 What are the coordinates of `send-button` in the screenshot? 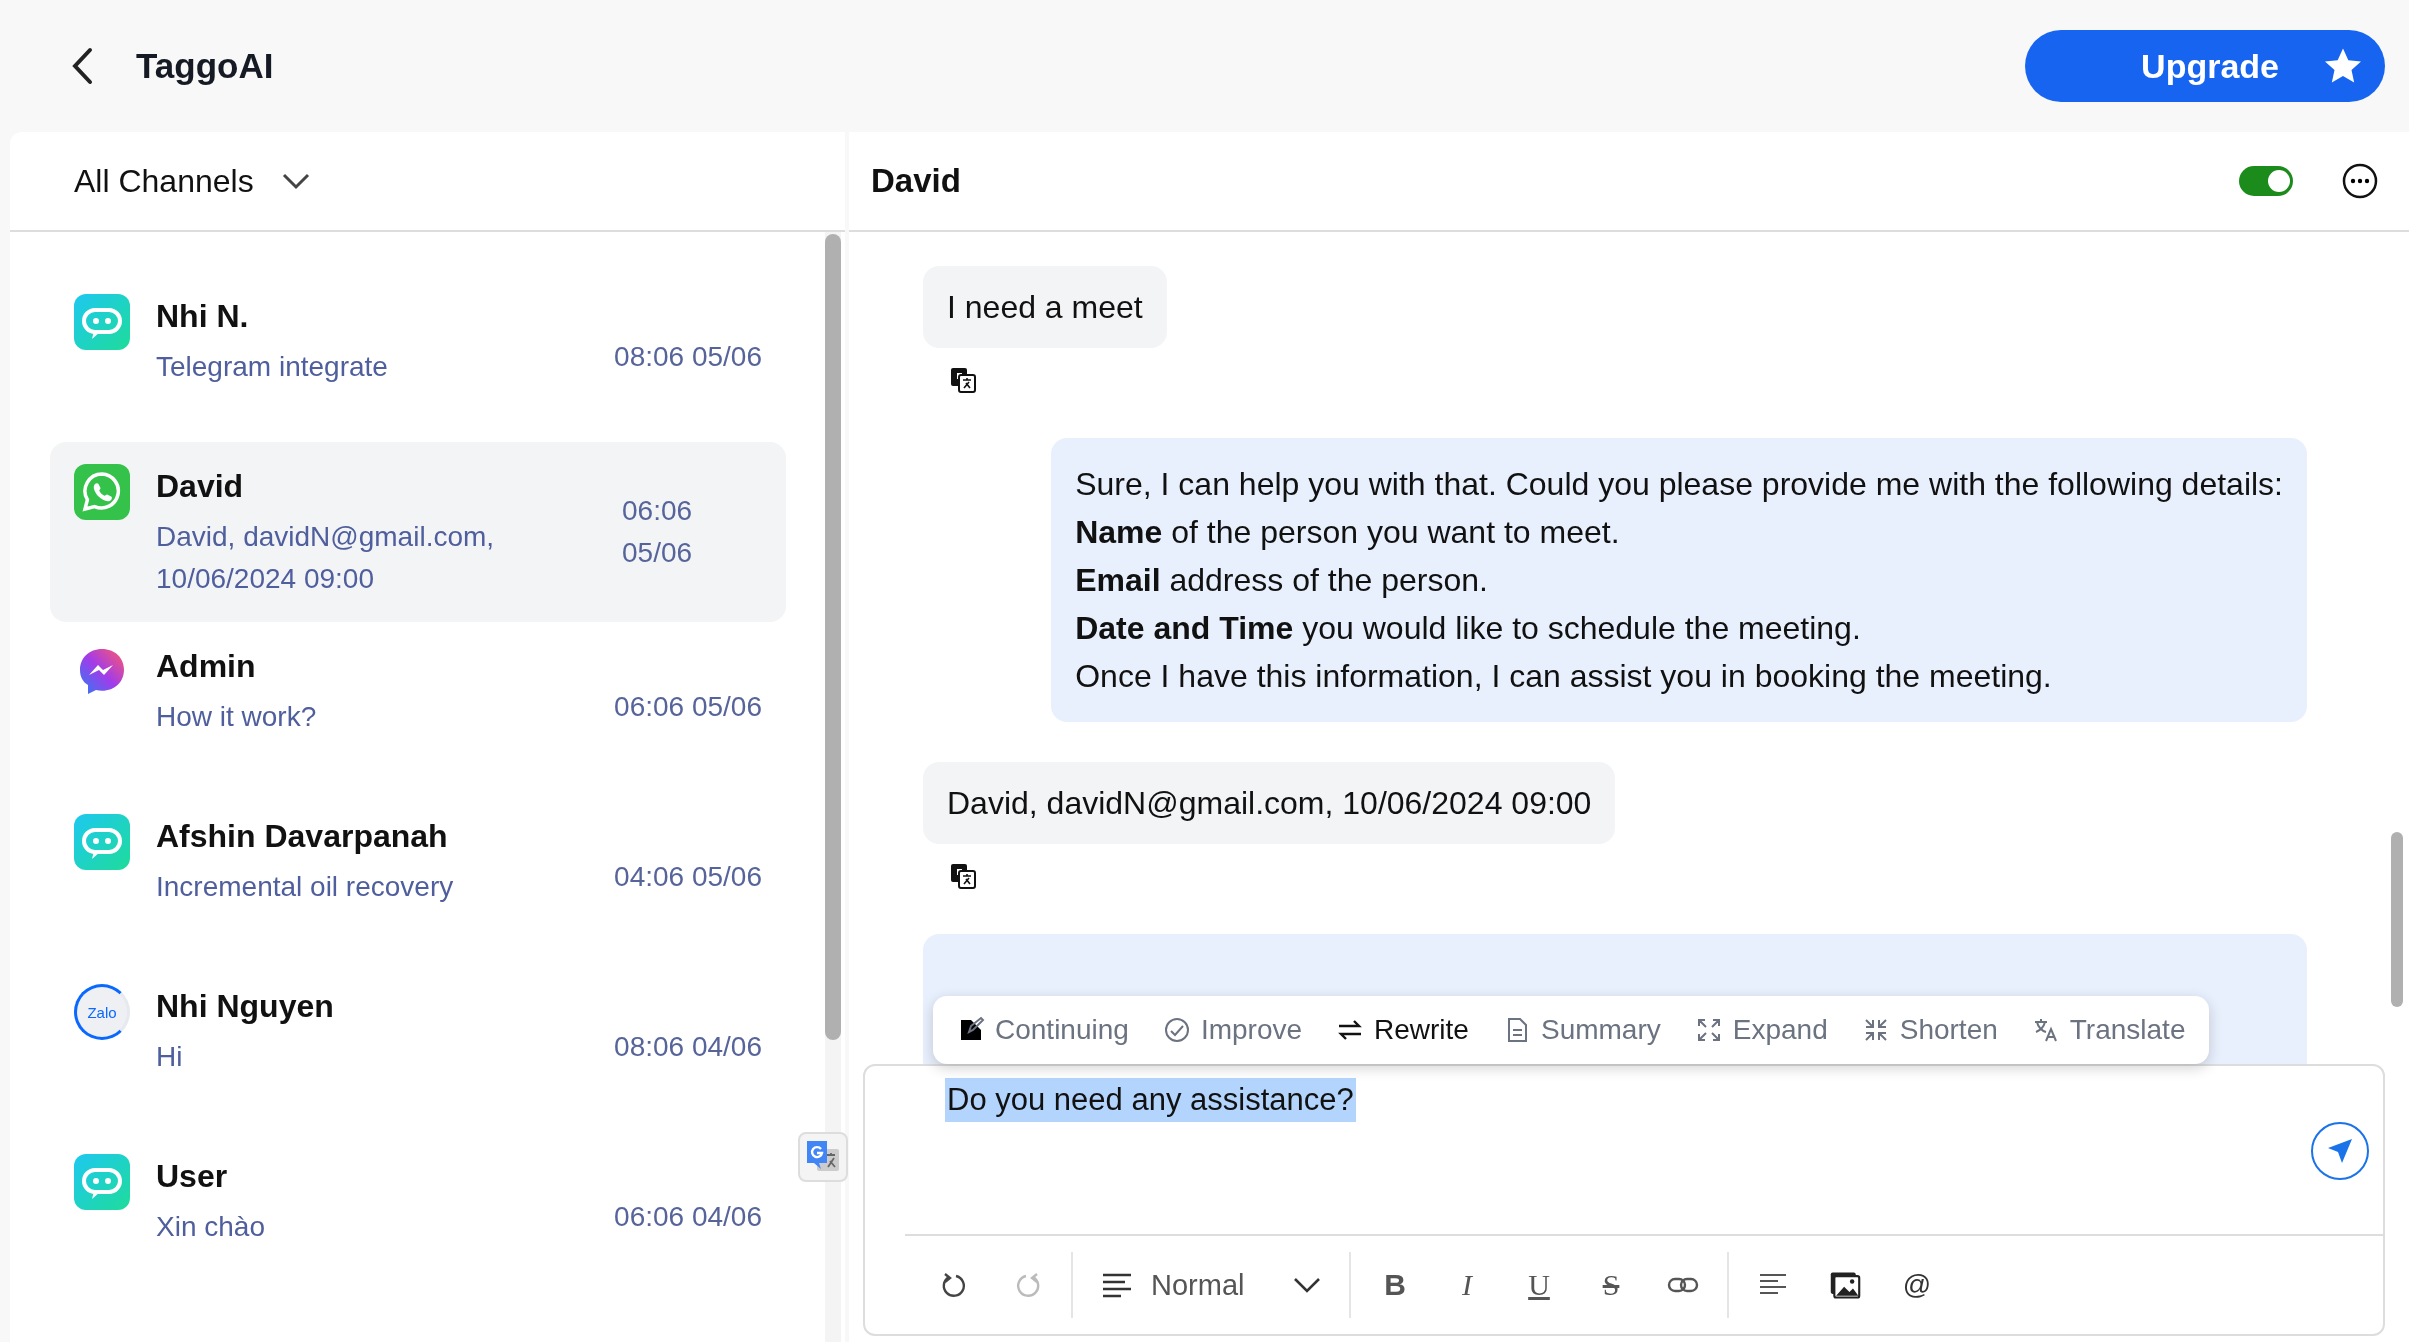 It's located at (2340, 1151).